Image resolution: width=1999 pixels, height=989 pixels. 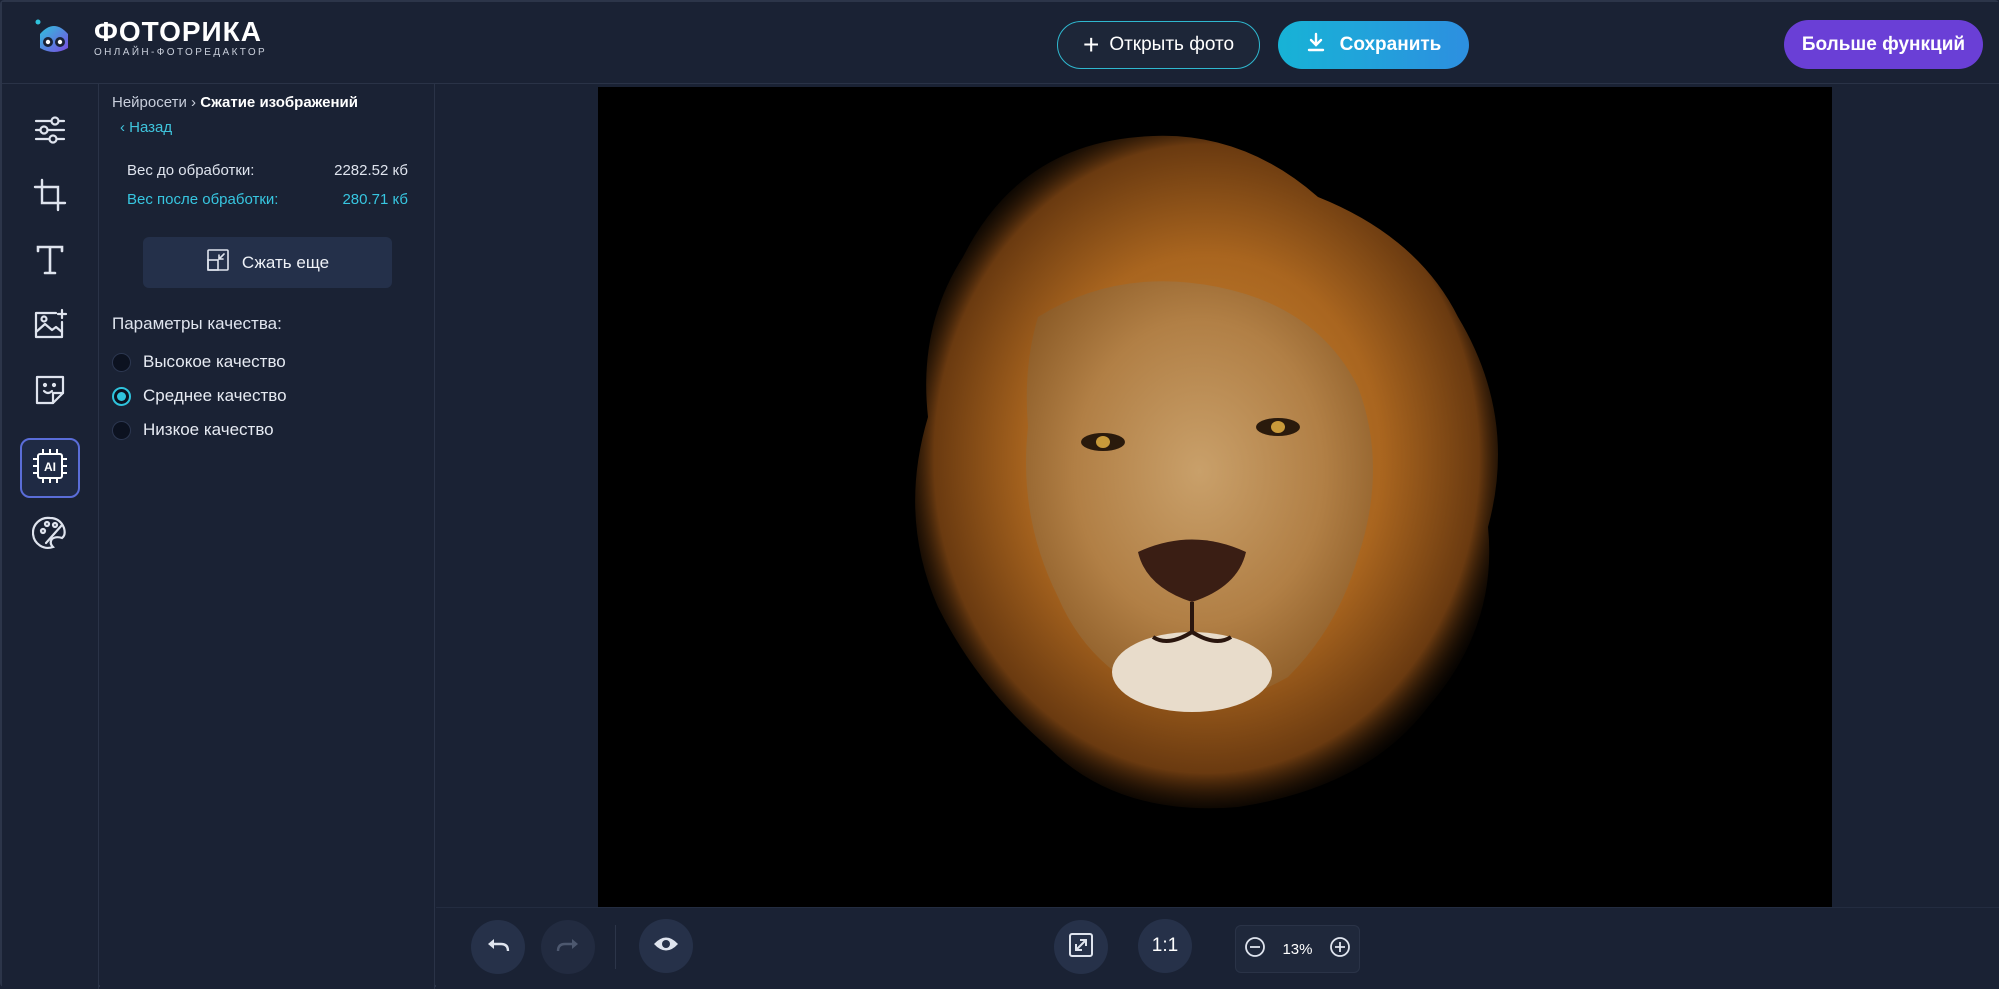 I want to click on compress-icon, so click(x=218, y=262).